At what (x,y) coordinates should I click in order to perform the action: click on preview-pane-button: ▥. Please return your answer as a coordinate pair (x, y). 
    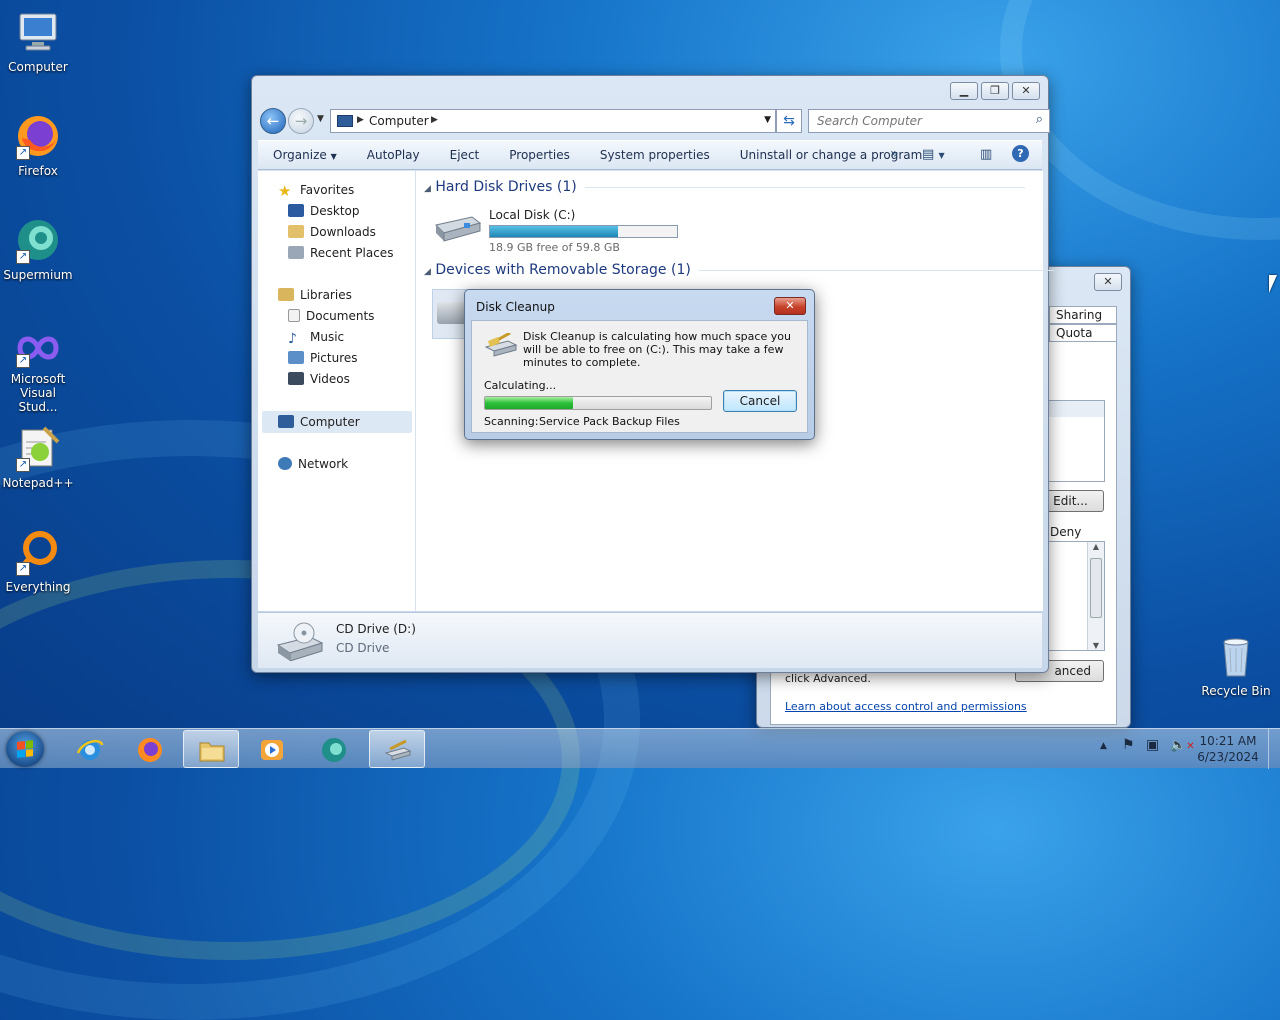
    Looking at the image, I should click on (986, 154).